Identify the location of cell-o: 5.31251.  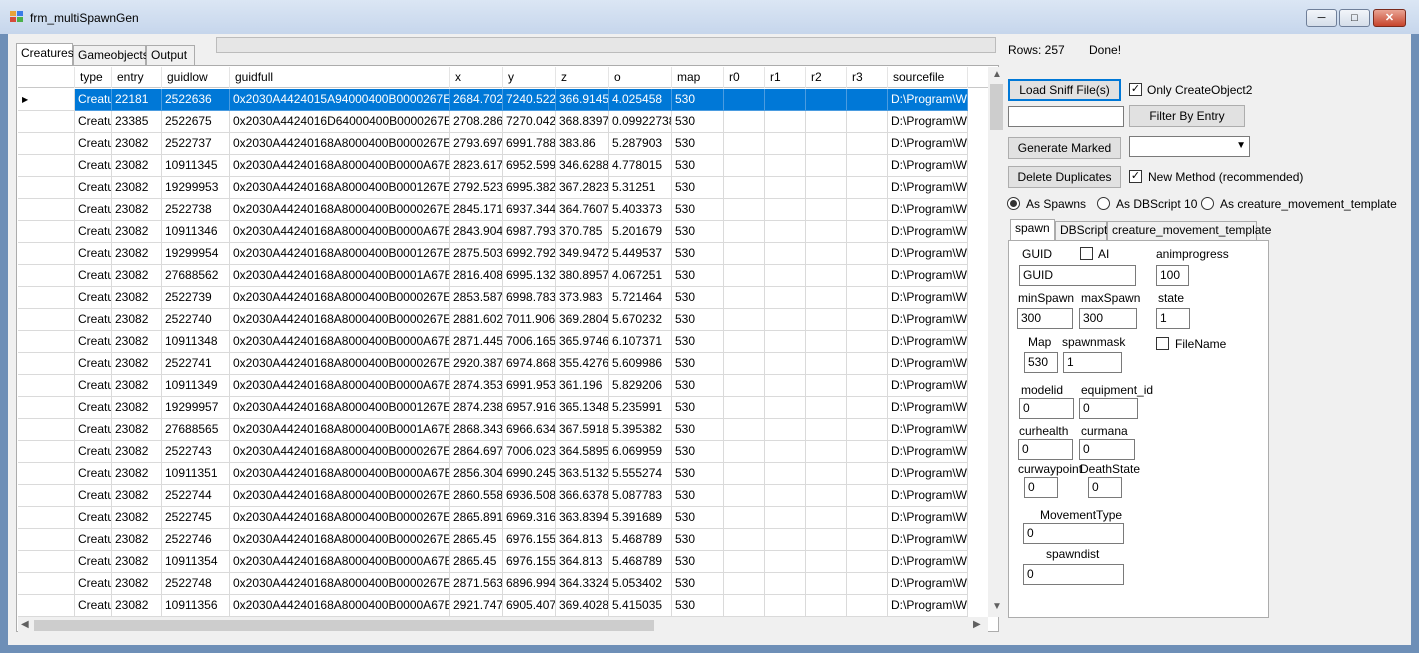
(640, 188).